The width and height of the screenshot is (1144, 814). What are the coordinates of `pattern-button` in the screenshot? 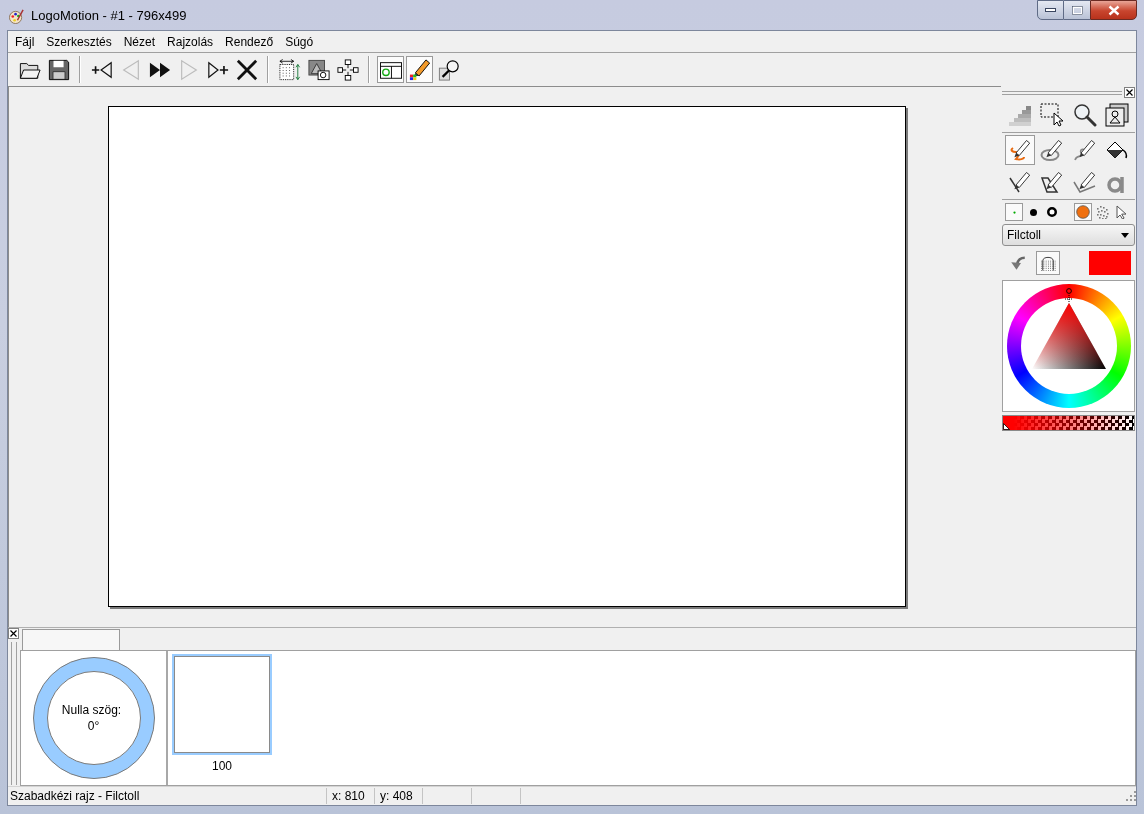 It's located at (1048, 263).